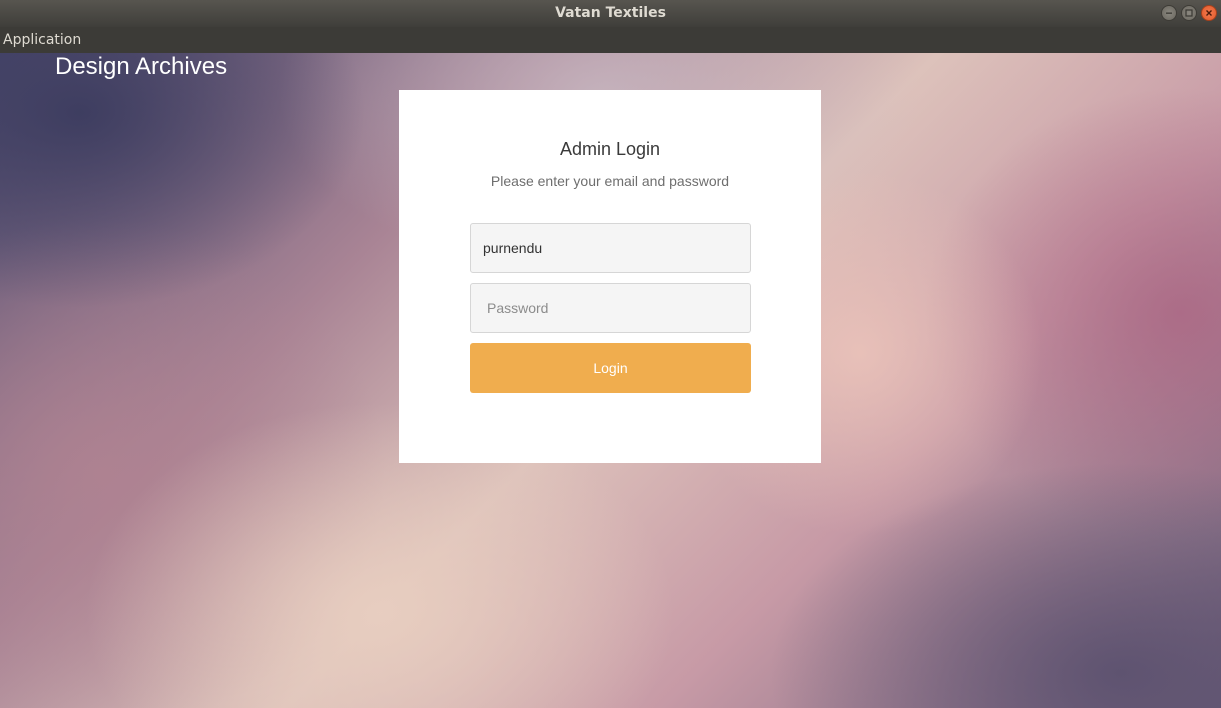  Describe the element at coordinates (610, 40) in the screenshot. I see `menu-bar: Application` at that location.